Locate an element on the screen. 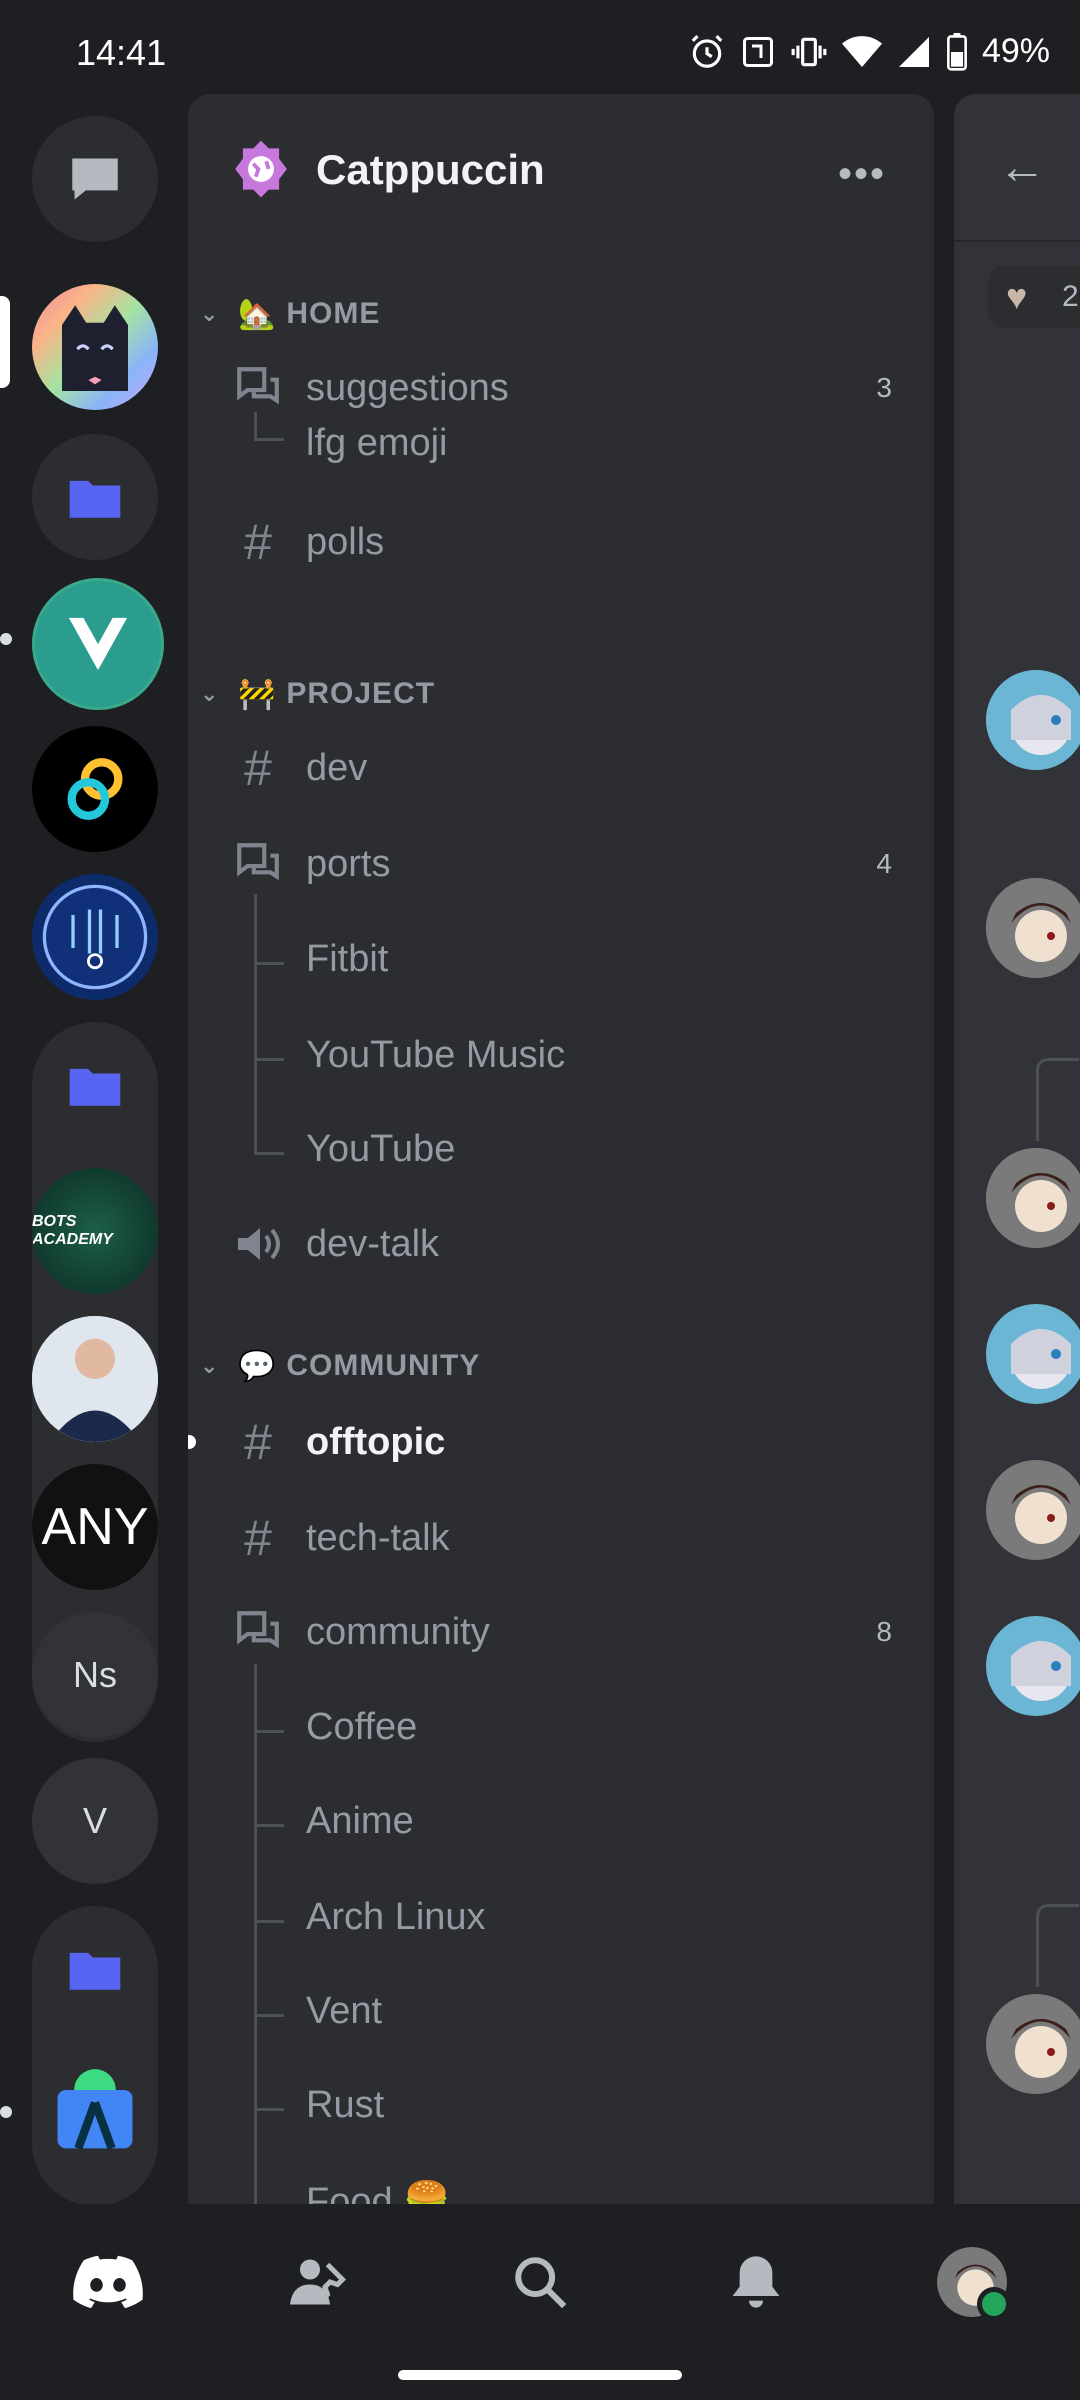 This screenshot has height=2400, width=1080. nav-servers is located at coordinates (108, 2282).